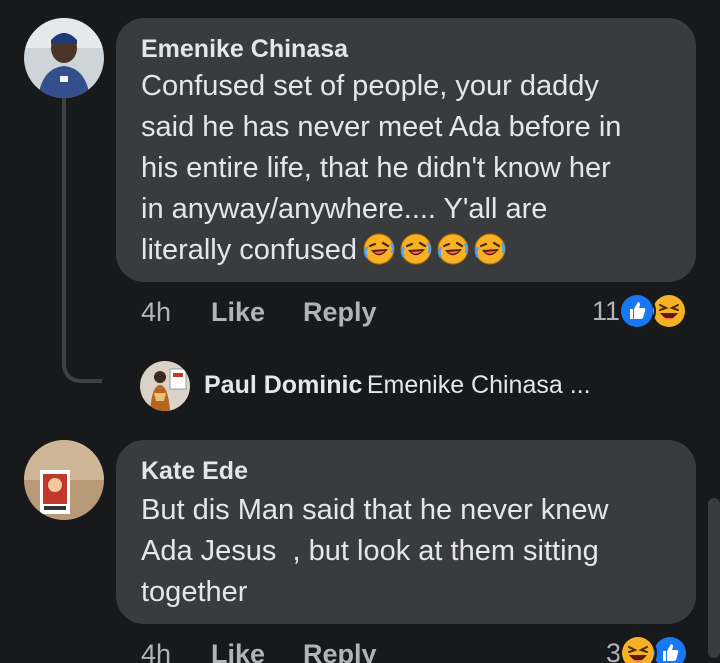 The image size is (720, 663). I want to click on comment-line-with-emoji: literally confused, so click(381, 253).